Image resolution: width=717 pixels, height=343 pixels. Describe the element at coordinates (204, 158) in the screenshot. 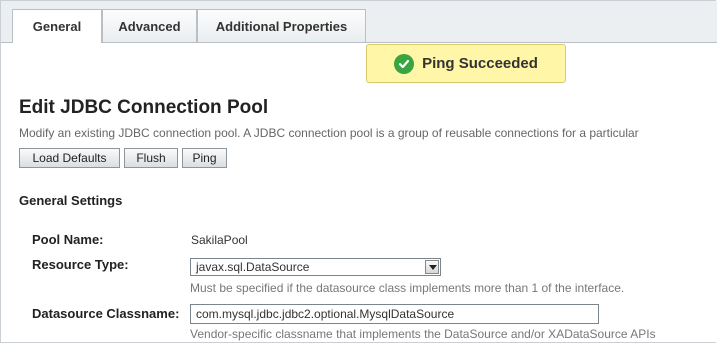

I see `ping-button: Ping` at that location.